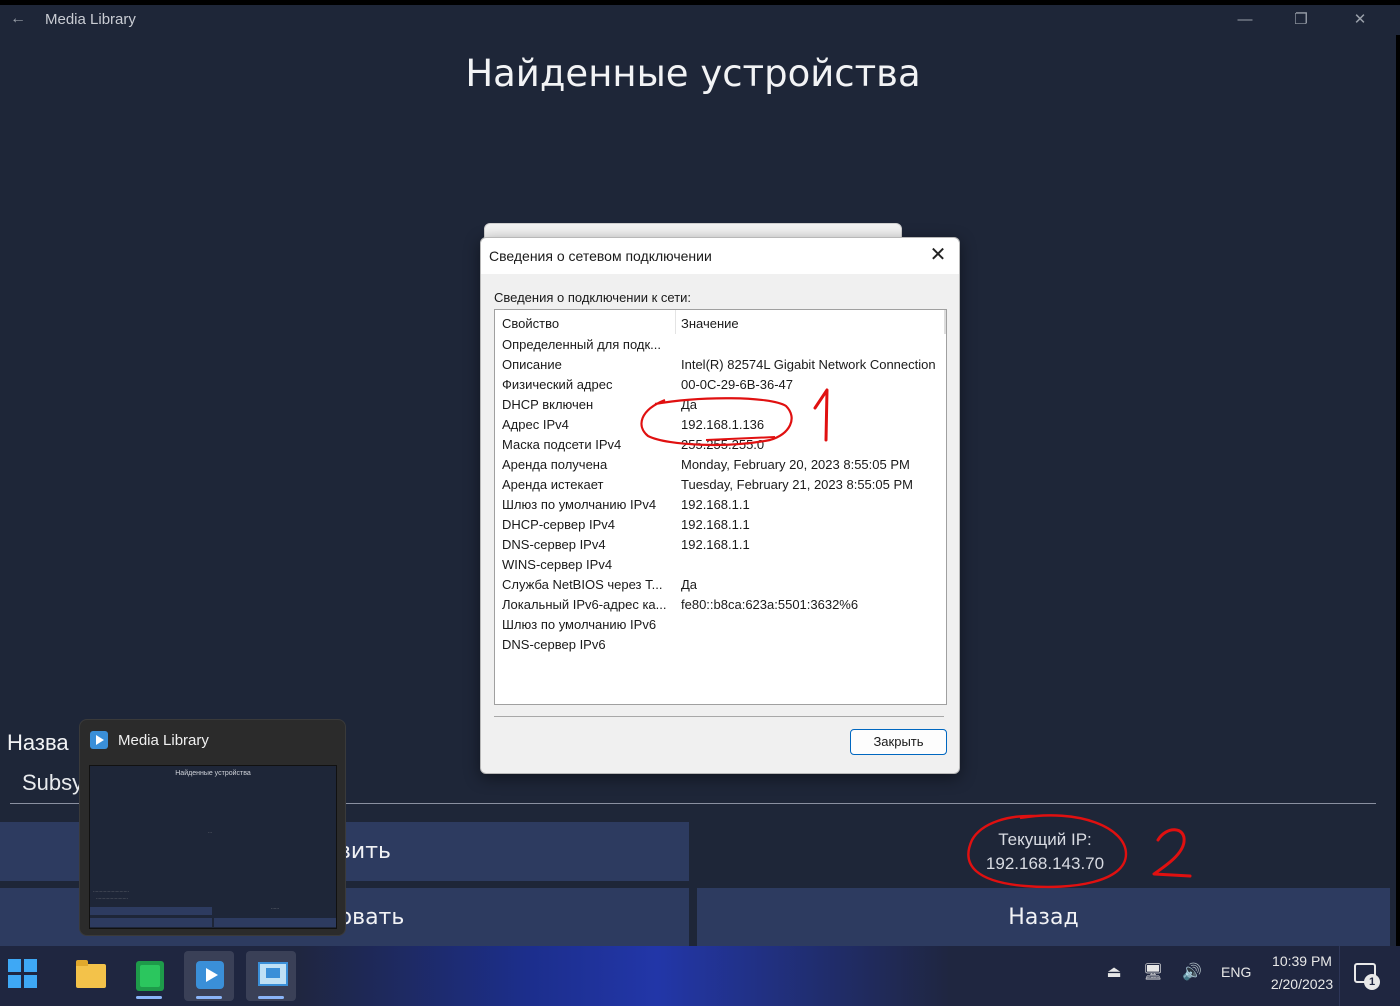 This screenshot has width=1400, height=1006. I want to click on back-button-label: Назад, so click(1043, 917).